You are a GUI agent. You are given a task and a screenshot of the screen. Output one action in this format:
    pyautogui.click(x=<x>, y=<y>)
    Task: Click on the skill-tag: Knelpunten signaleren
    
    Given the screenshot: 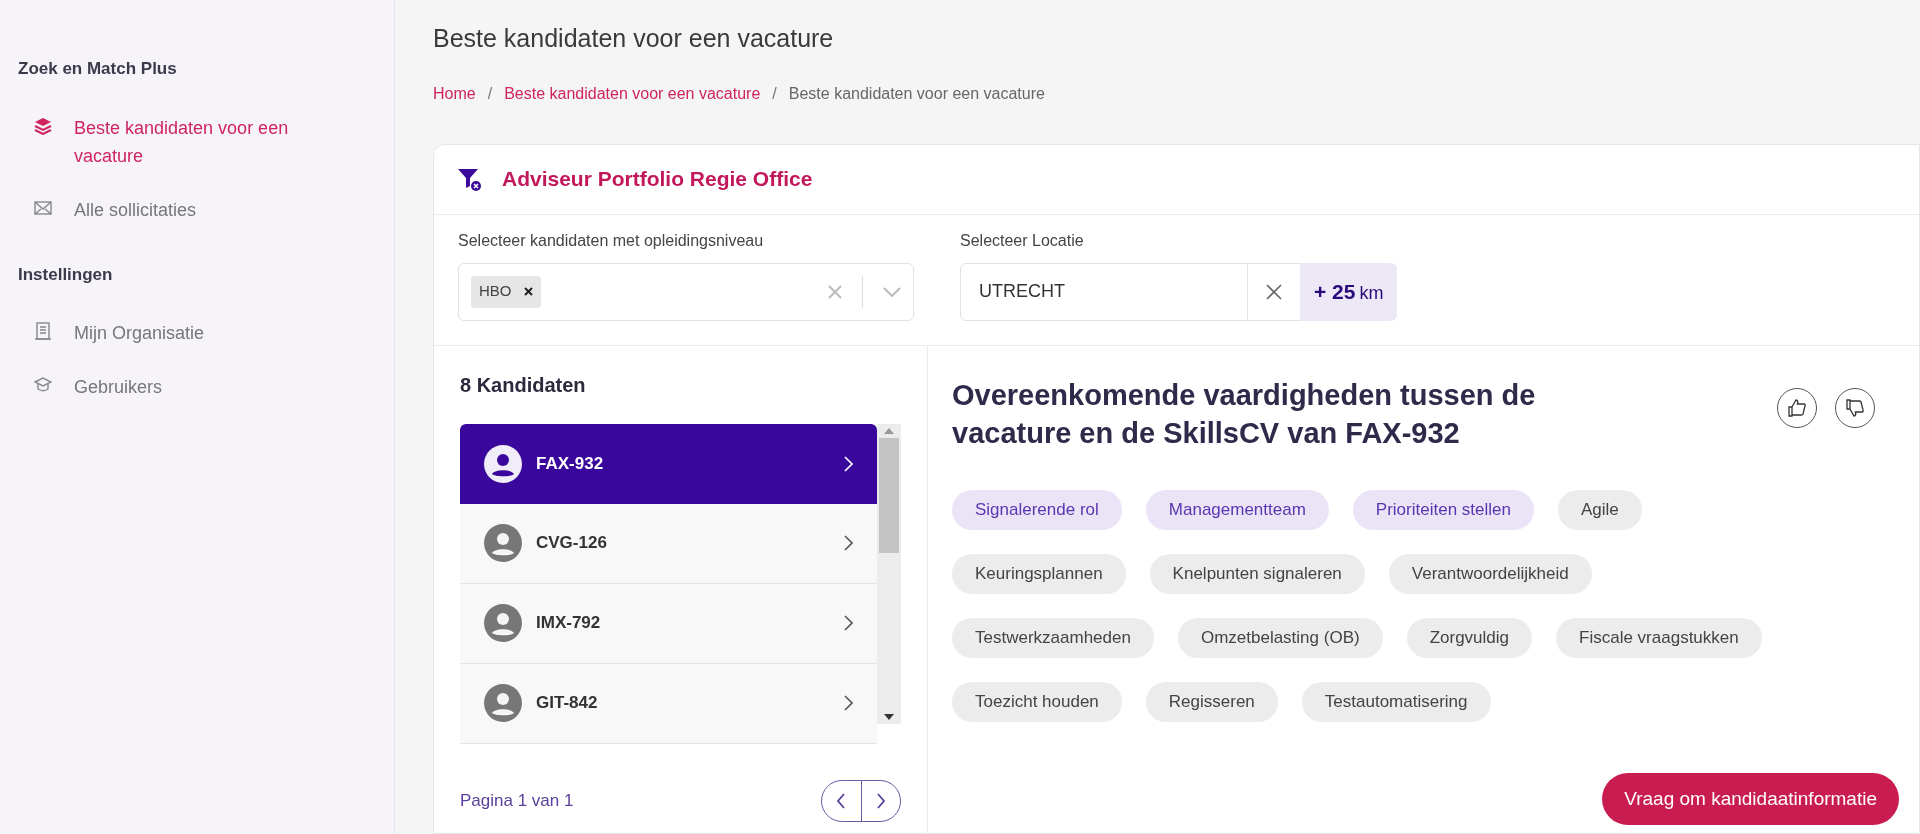 What is the action you would take?
    pyautogui.click(x=1257, y=573)
    